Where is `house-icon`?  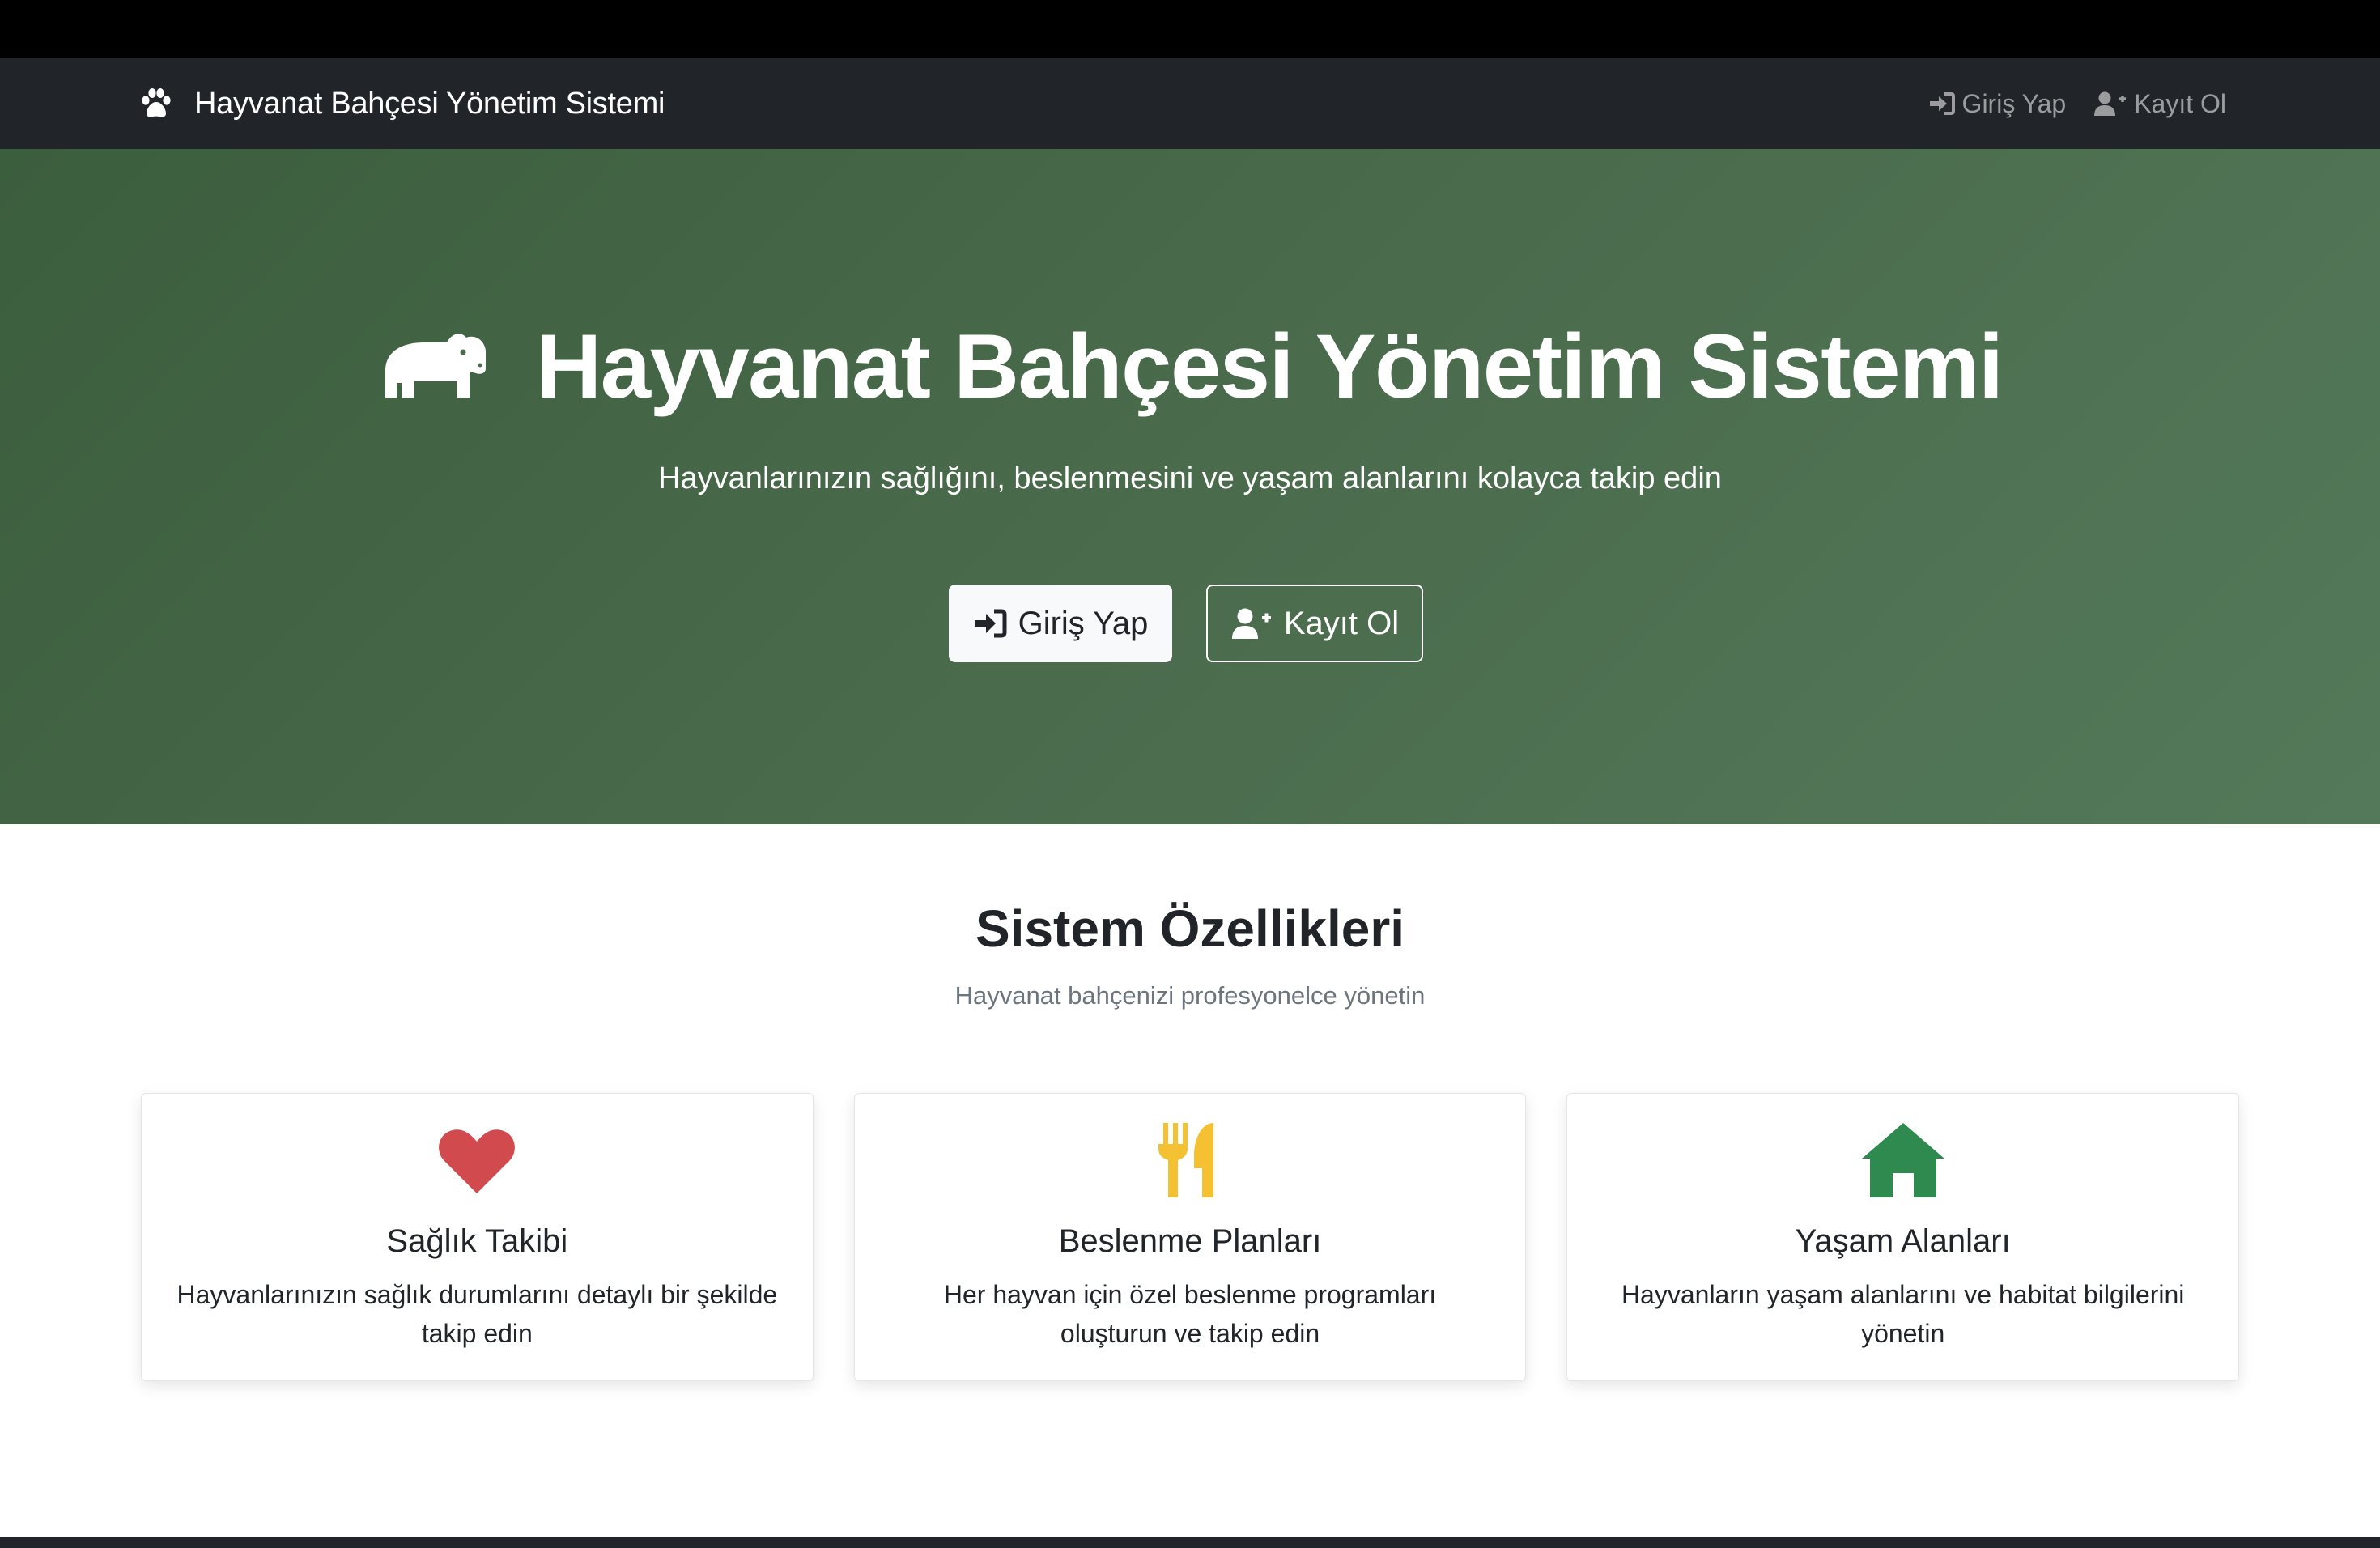
house-icon is located at coordinates (1903, 1160).